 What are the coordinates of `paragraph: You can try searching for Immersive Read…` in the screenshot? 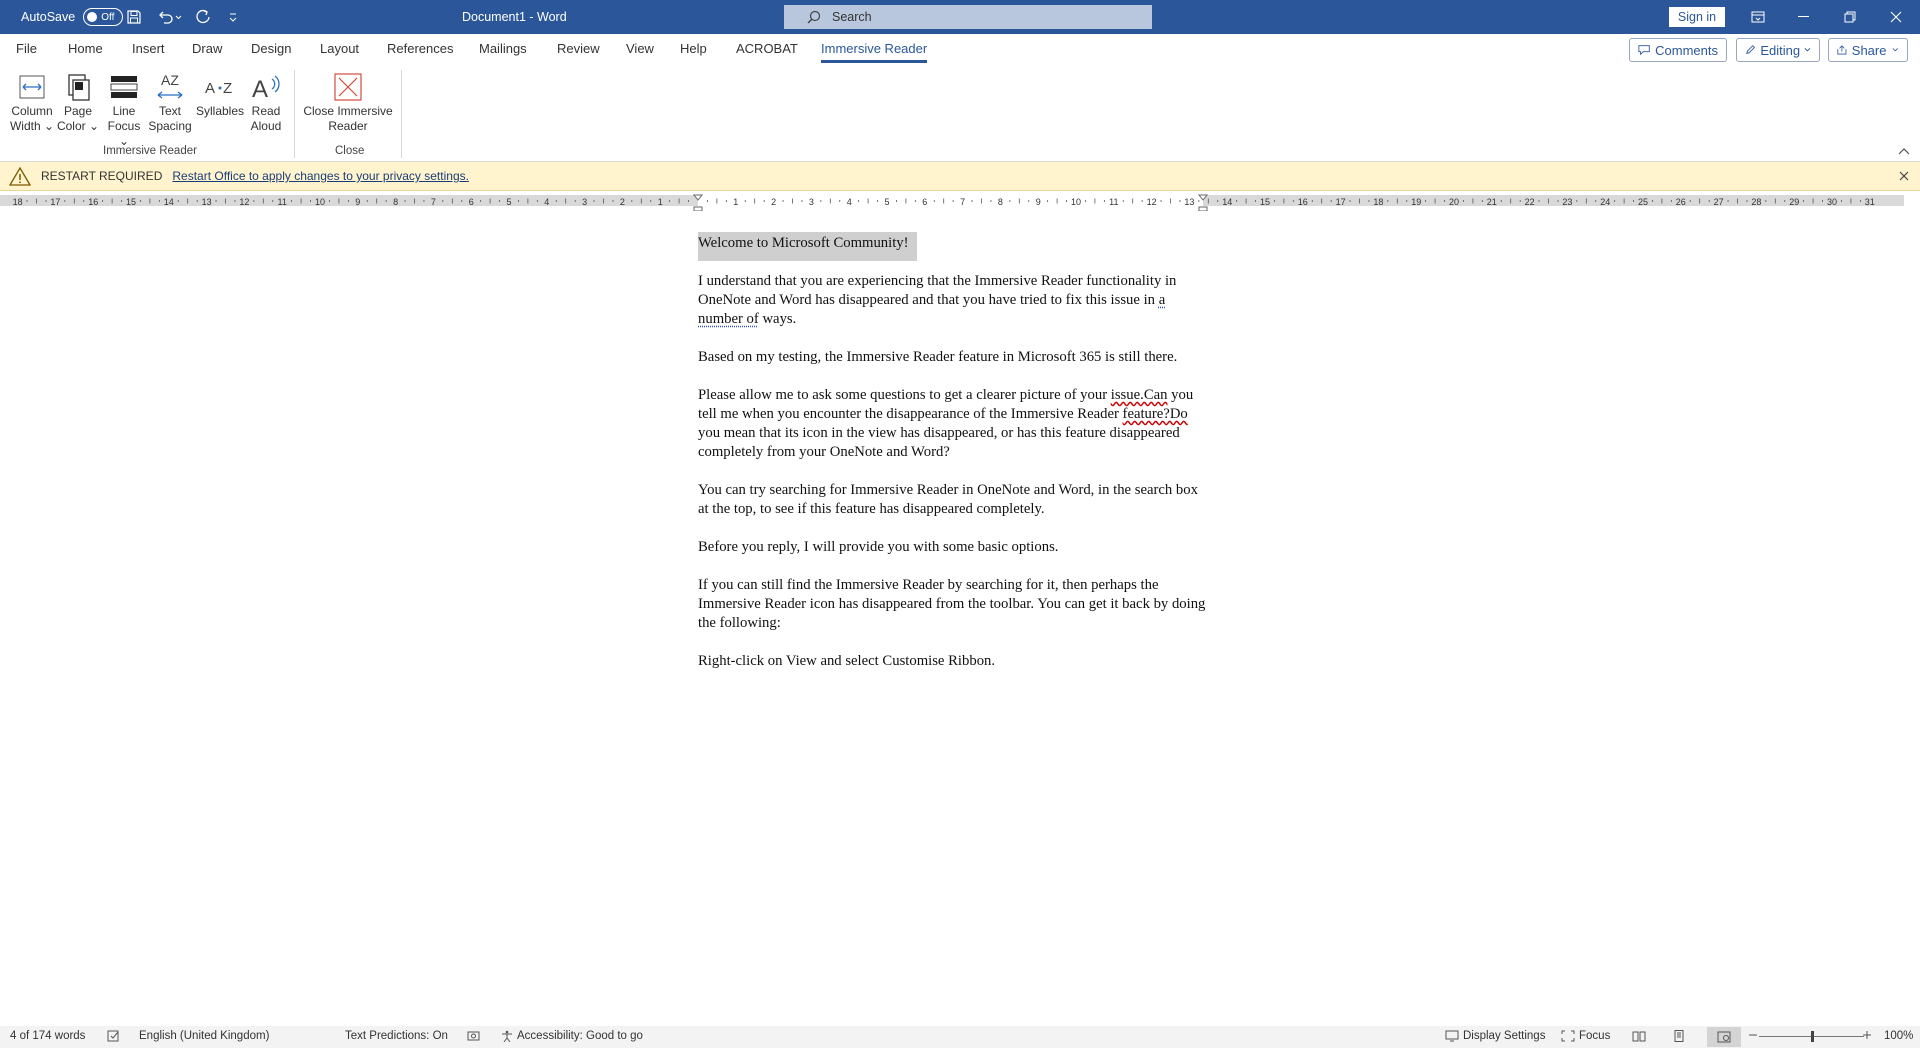 It's located at (953, 500).